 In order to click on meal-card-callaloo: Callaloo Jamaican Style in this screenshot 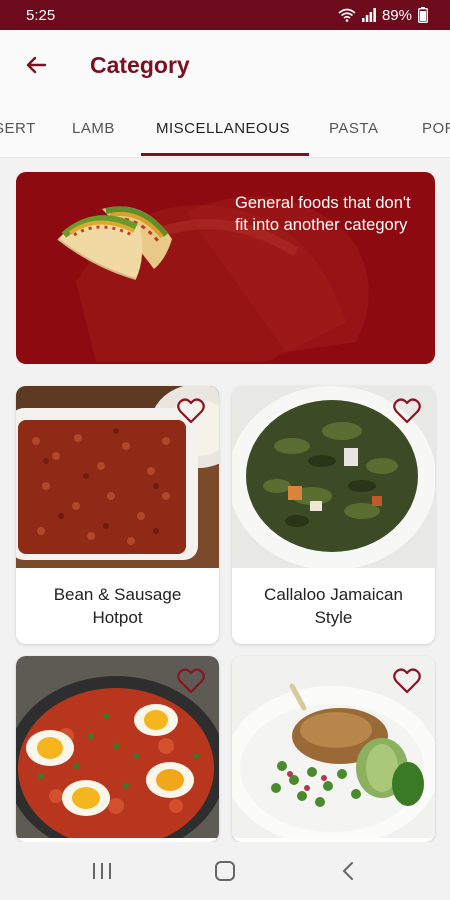, I will do `click(333, 515)`.